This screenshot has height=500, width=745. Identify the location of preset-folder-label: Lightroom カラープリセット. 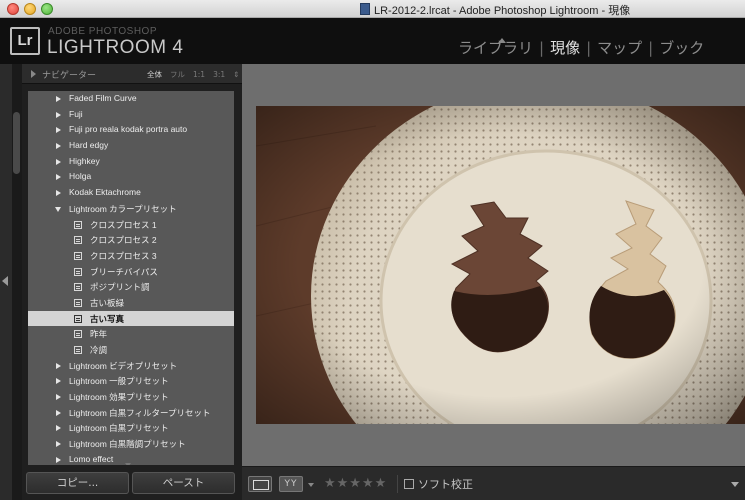
(123, 208).